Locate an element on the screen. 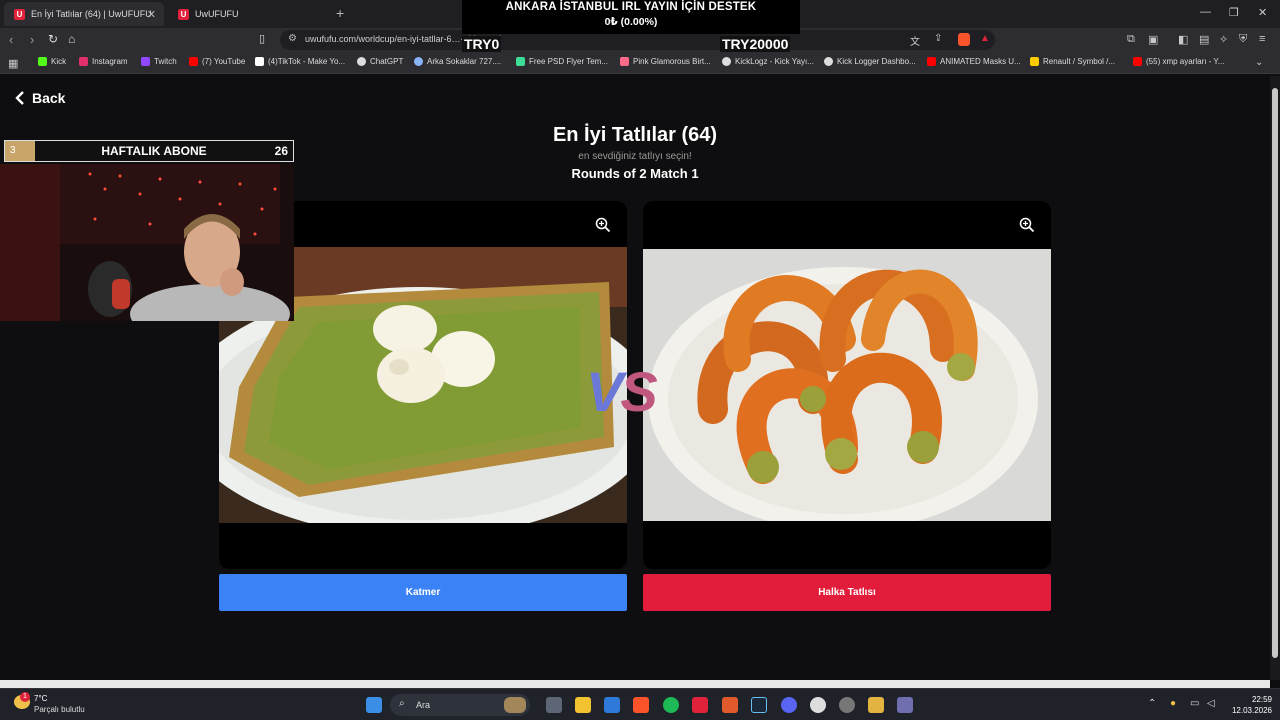 This screenshot has width=1280, height=720. chevron-left-icon is located at coordinates (19, 98).